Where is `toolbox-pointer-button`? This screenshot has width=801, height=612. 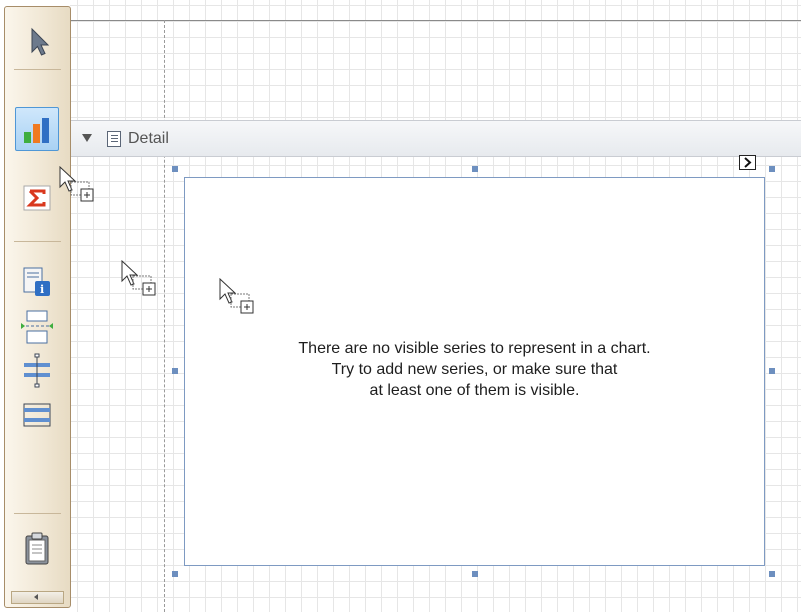
toolbox-pointer-button is located at coordinates (37, 41).